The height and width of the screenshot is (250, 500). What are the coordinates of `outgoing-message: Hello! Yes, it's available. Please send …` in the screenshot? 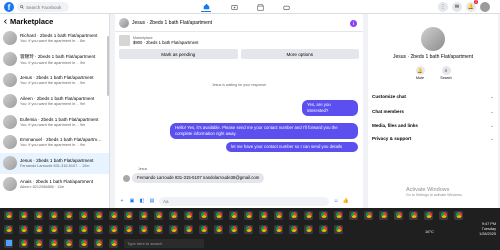 It's located at (264, 131).